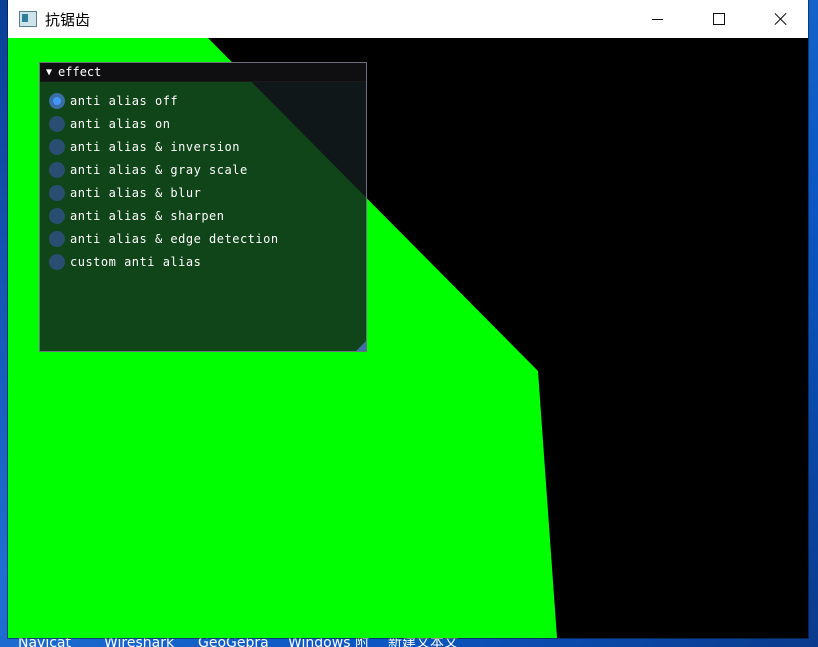 The width and height of the screenshot is (818, 647). I want to click on title-bar: 抗锯齿, so click(408, 19).